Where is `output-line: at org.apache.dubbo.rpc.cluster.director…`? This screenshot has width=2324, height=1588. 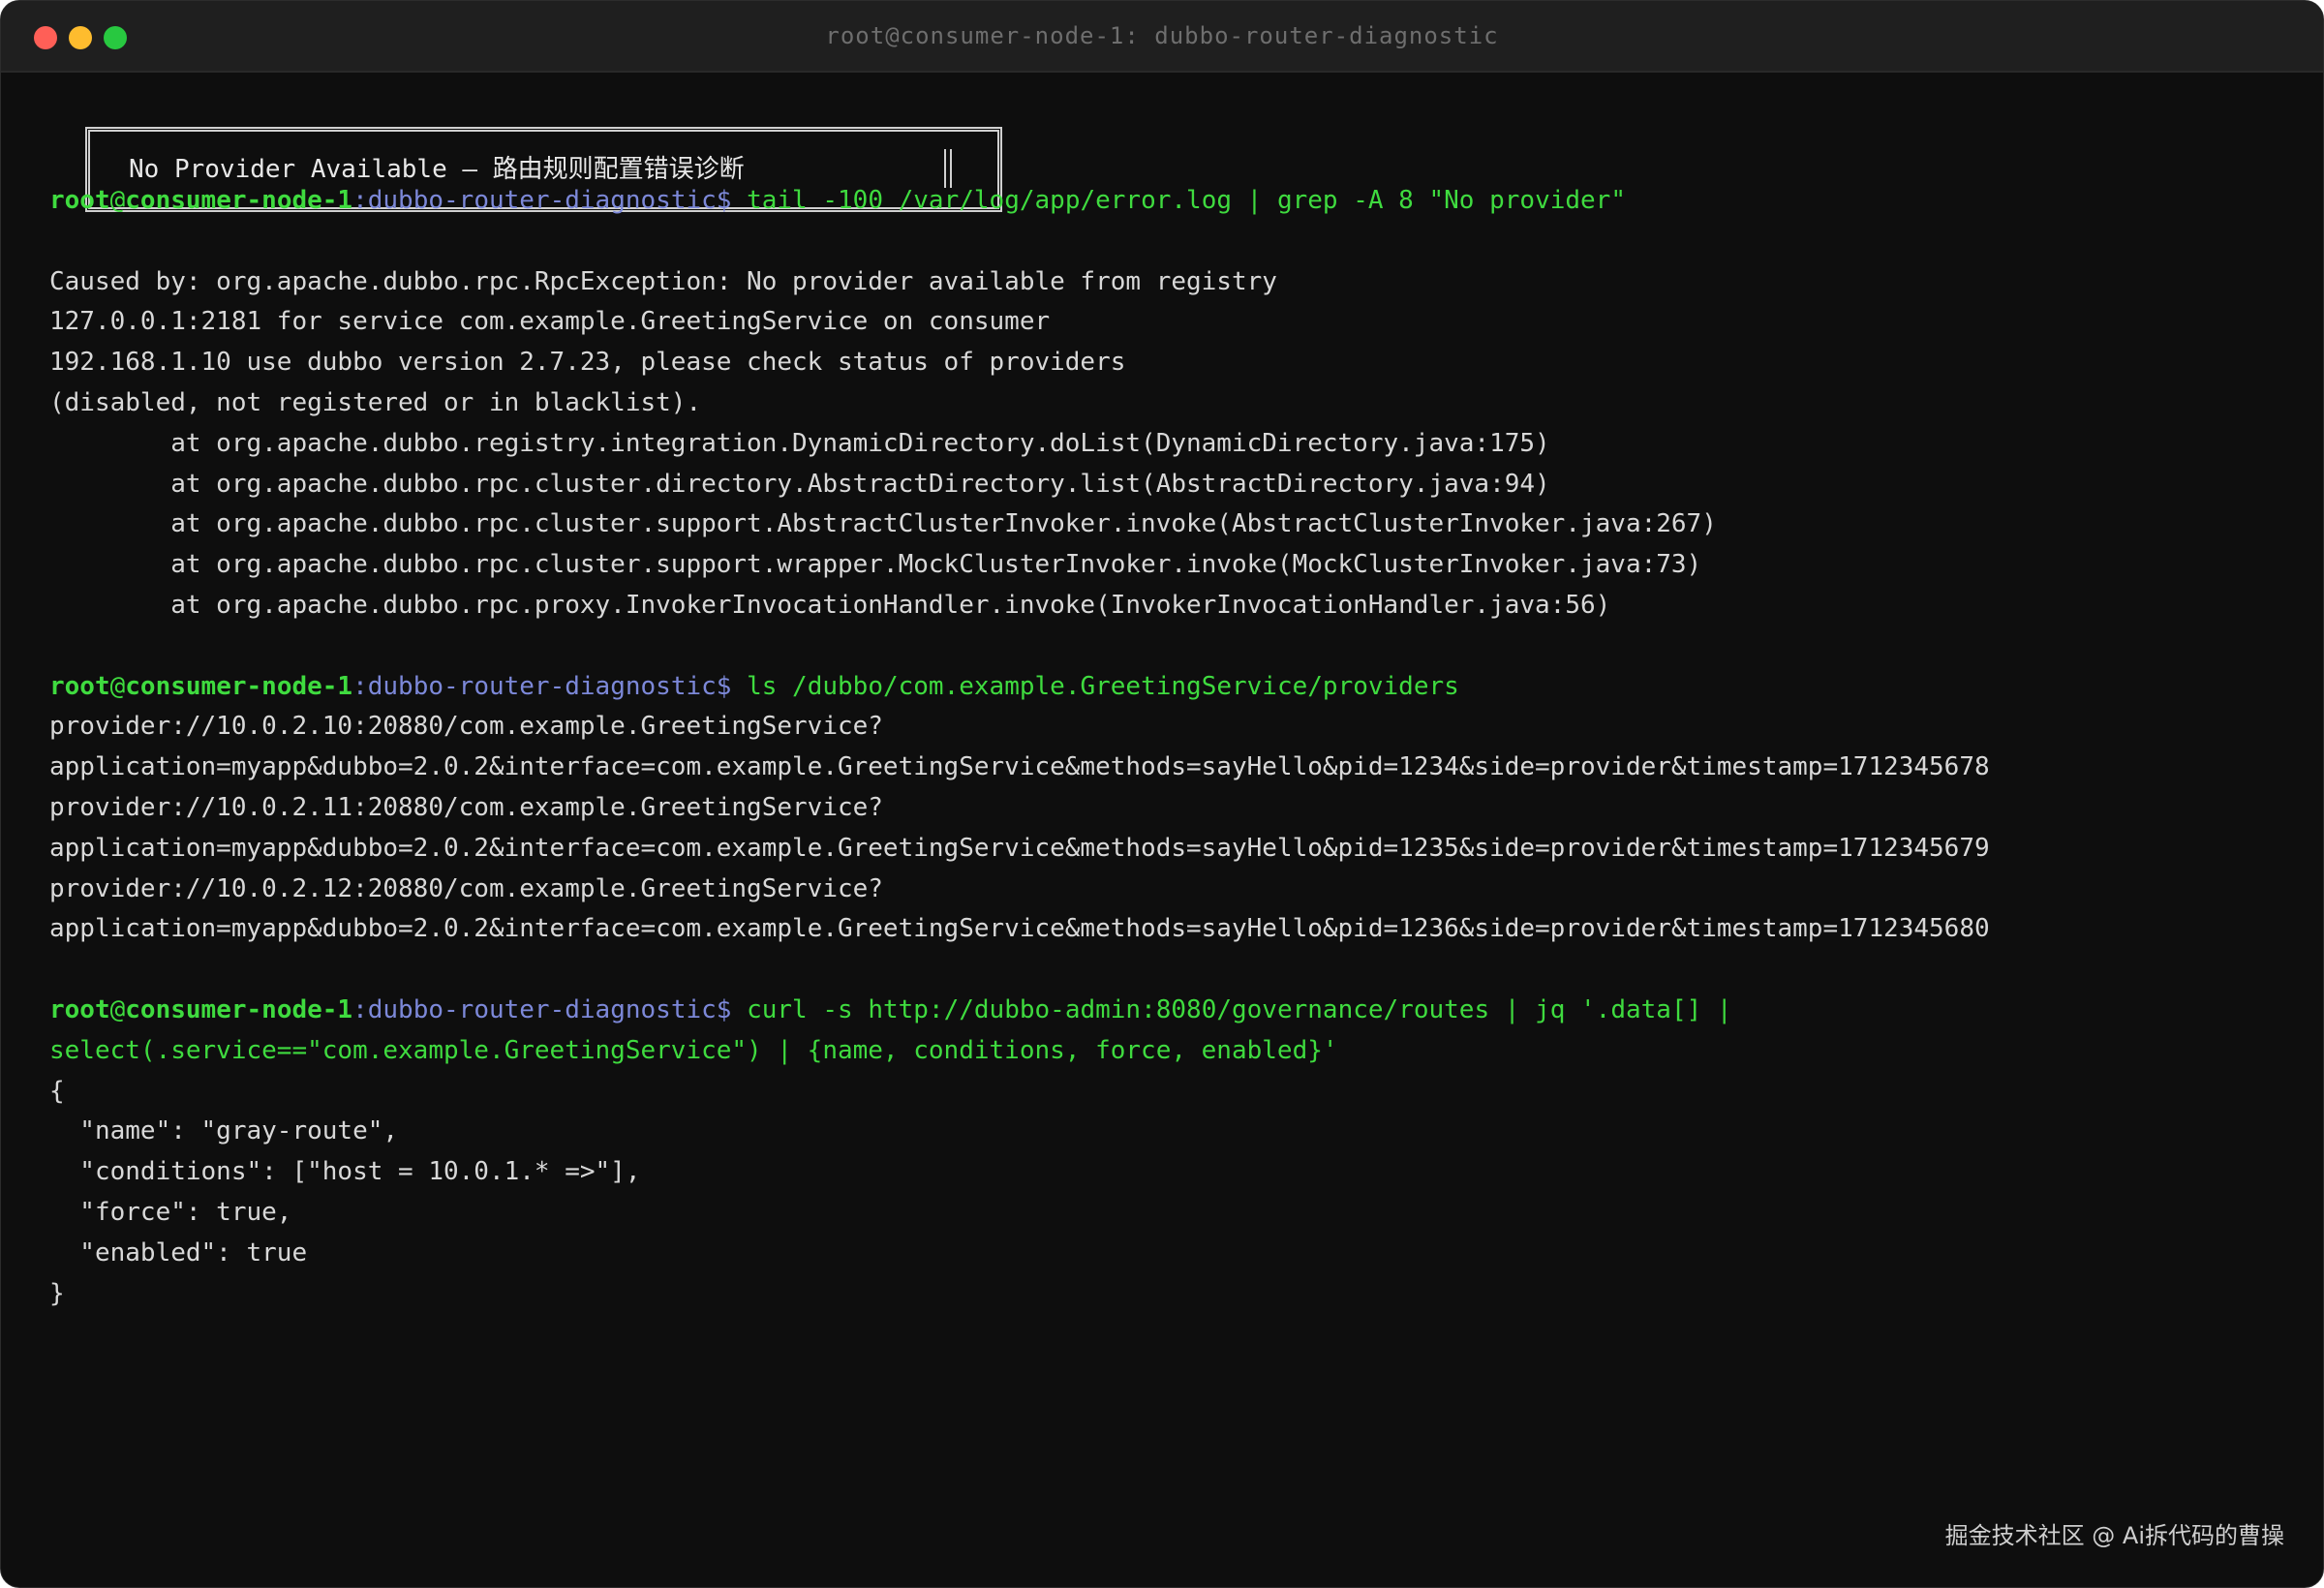 output-line: at org.apache.dubbo.rpc.cluster.director… is located at coordinates (799, 484).